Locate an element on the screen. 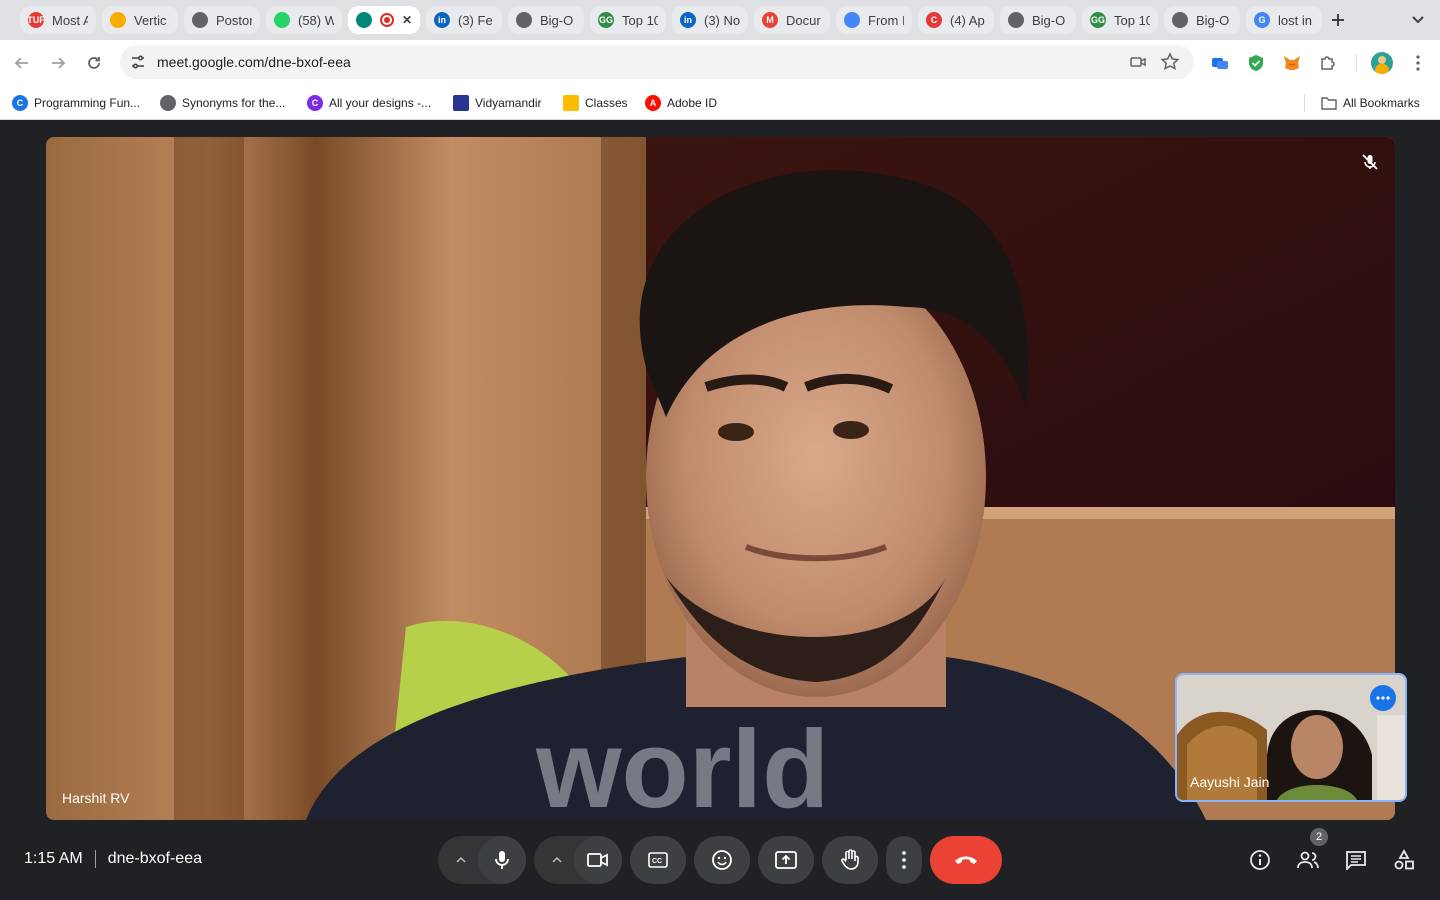  video-settings-button is located at coordinates (557, 860).